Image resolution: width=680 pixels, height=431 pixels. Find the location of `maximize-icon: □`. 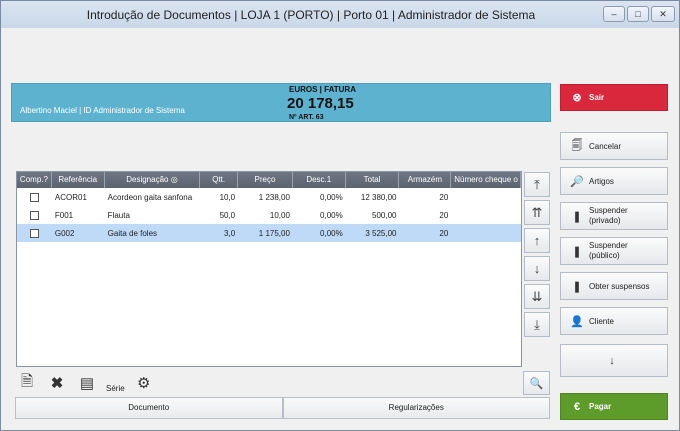

maximize-icon: □ is located at coordinates (638, 14).